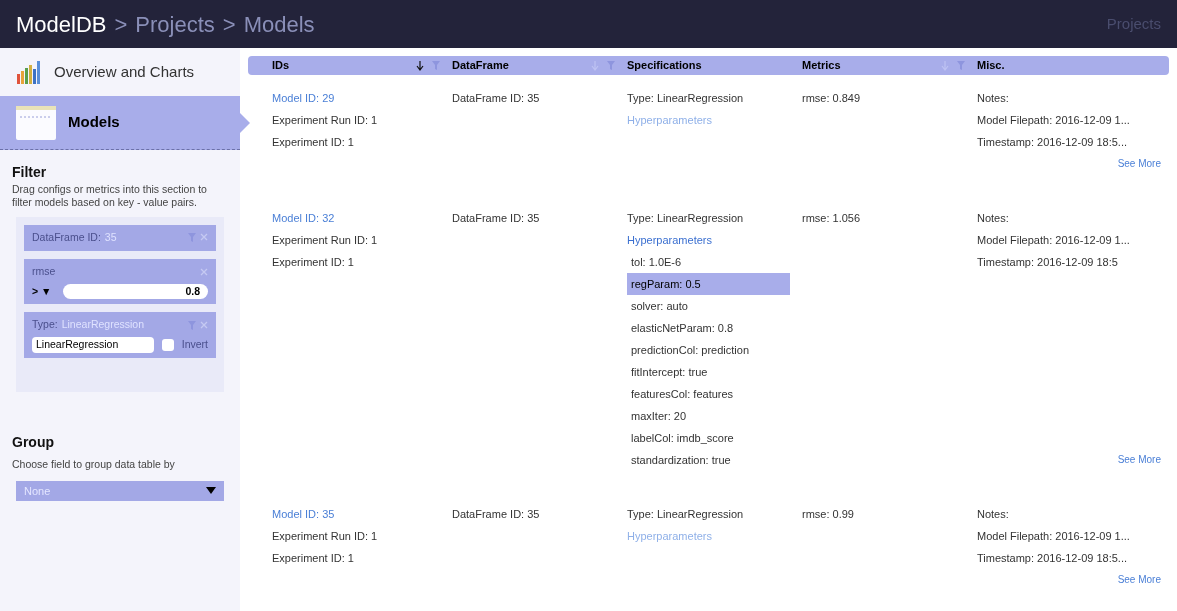  What do you see at coordinates (831, 98) in the screenshot?
I see `metric-text: rmse: 0.849` at bounding box center [831, 98].